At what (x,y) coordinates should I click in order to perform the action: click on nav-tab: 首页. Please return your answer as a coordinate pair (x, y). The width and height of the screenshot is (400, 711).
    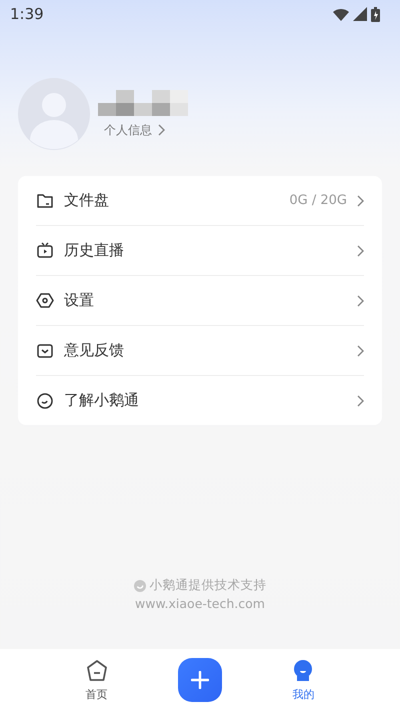
    Looking at the image, I should click on (96, 680).